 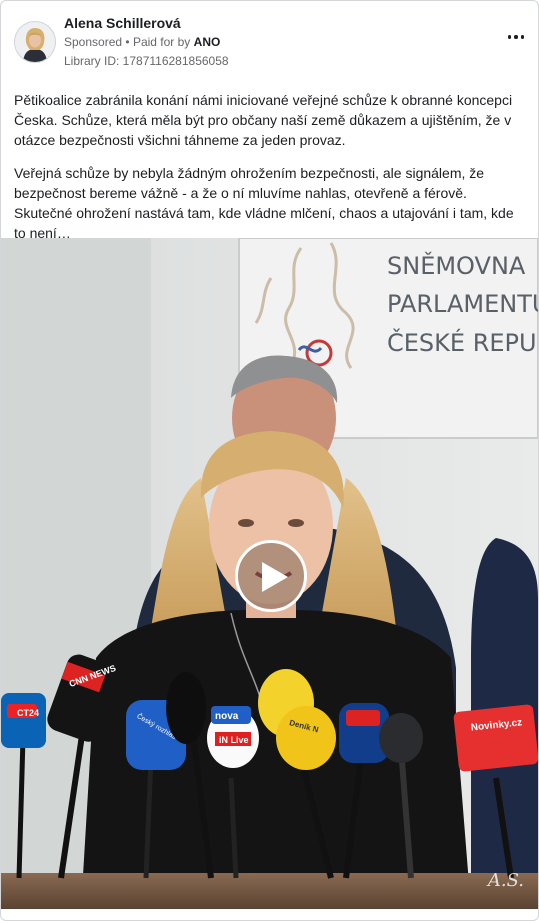 What do you see at coordinates (269, 891) in the screenshot?
I see `table` at bounding box center [269, 891].